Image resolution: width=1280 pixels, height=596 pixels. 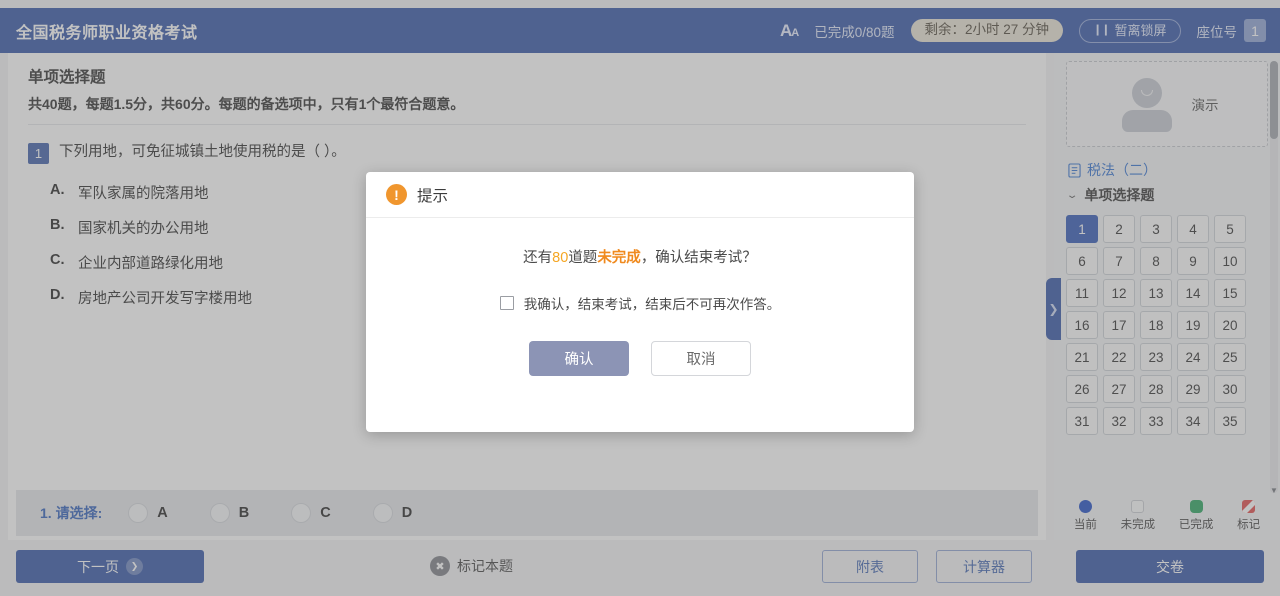 I want to click on confirm-button: 确认, so click(x=579, y=358).